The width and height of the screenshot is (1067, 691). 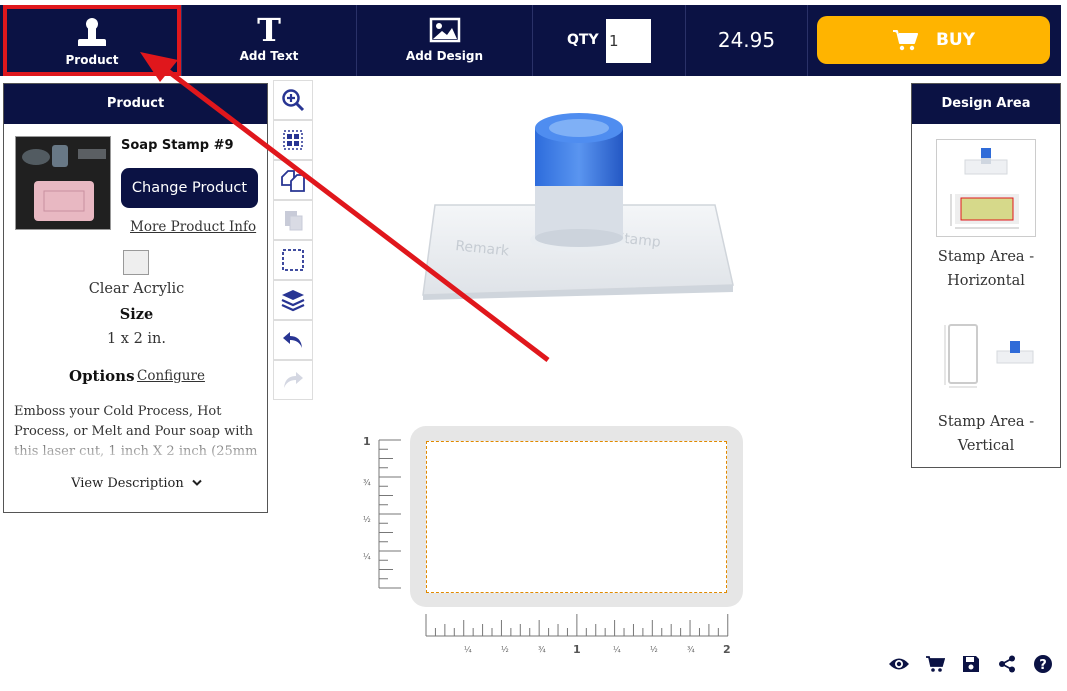 I want to click on layers-button, so click(x=293, y=300).